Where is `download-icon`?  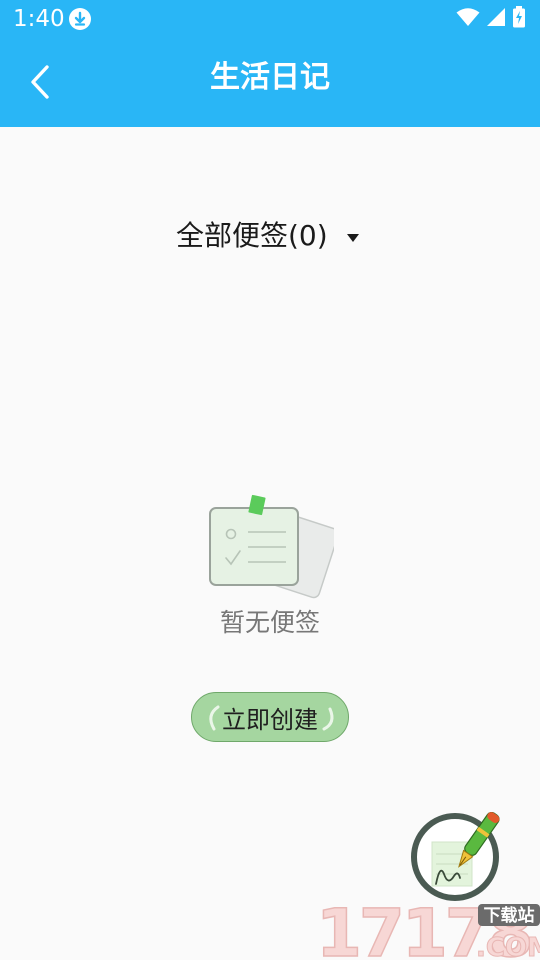
download-icon is located at coordinates (80, 19).